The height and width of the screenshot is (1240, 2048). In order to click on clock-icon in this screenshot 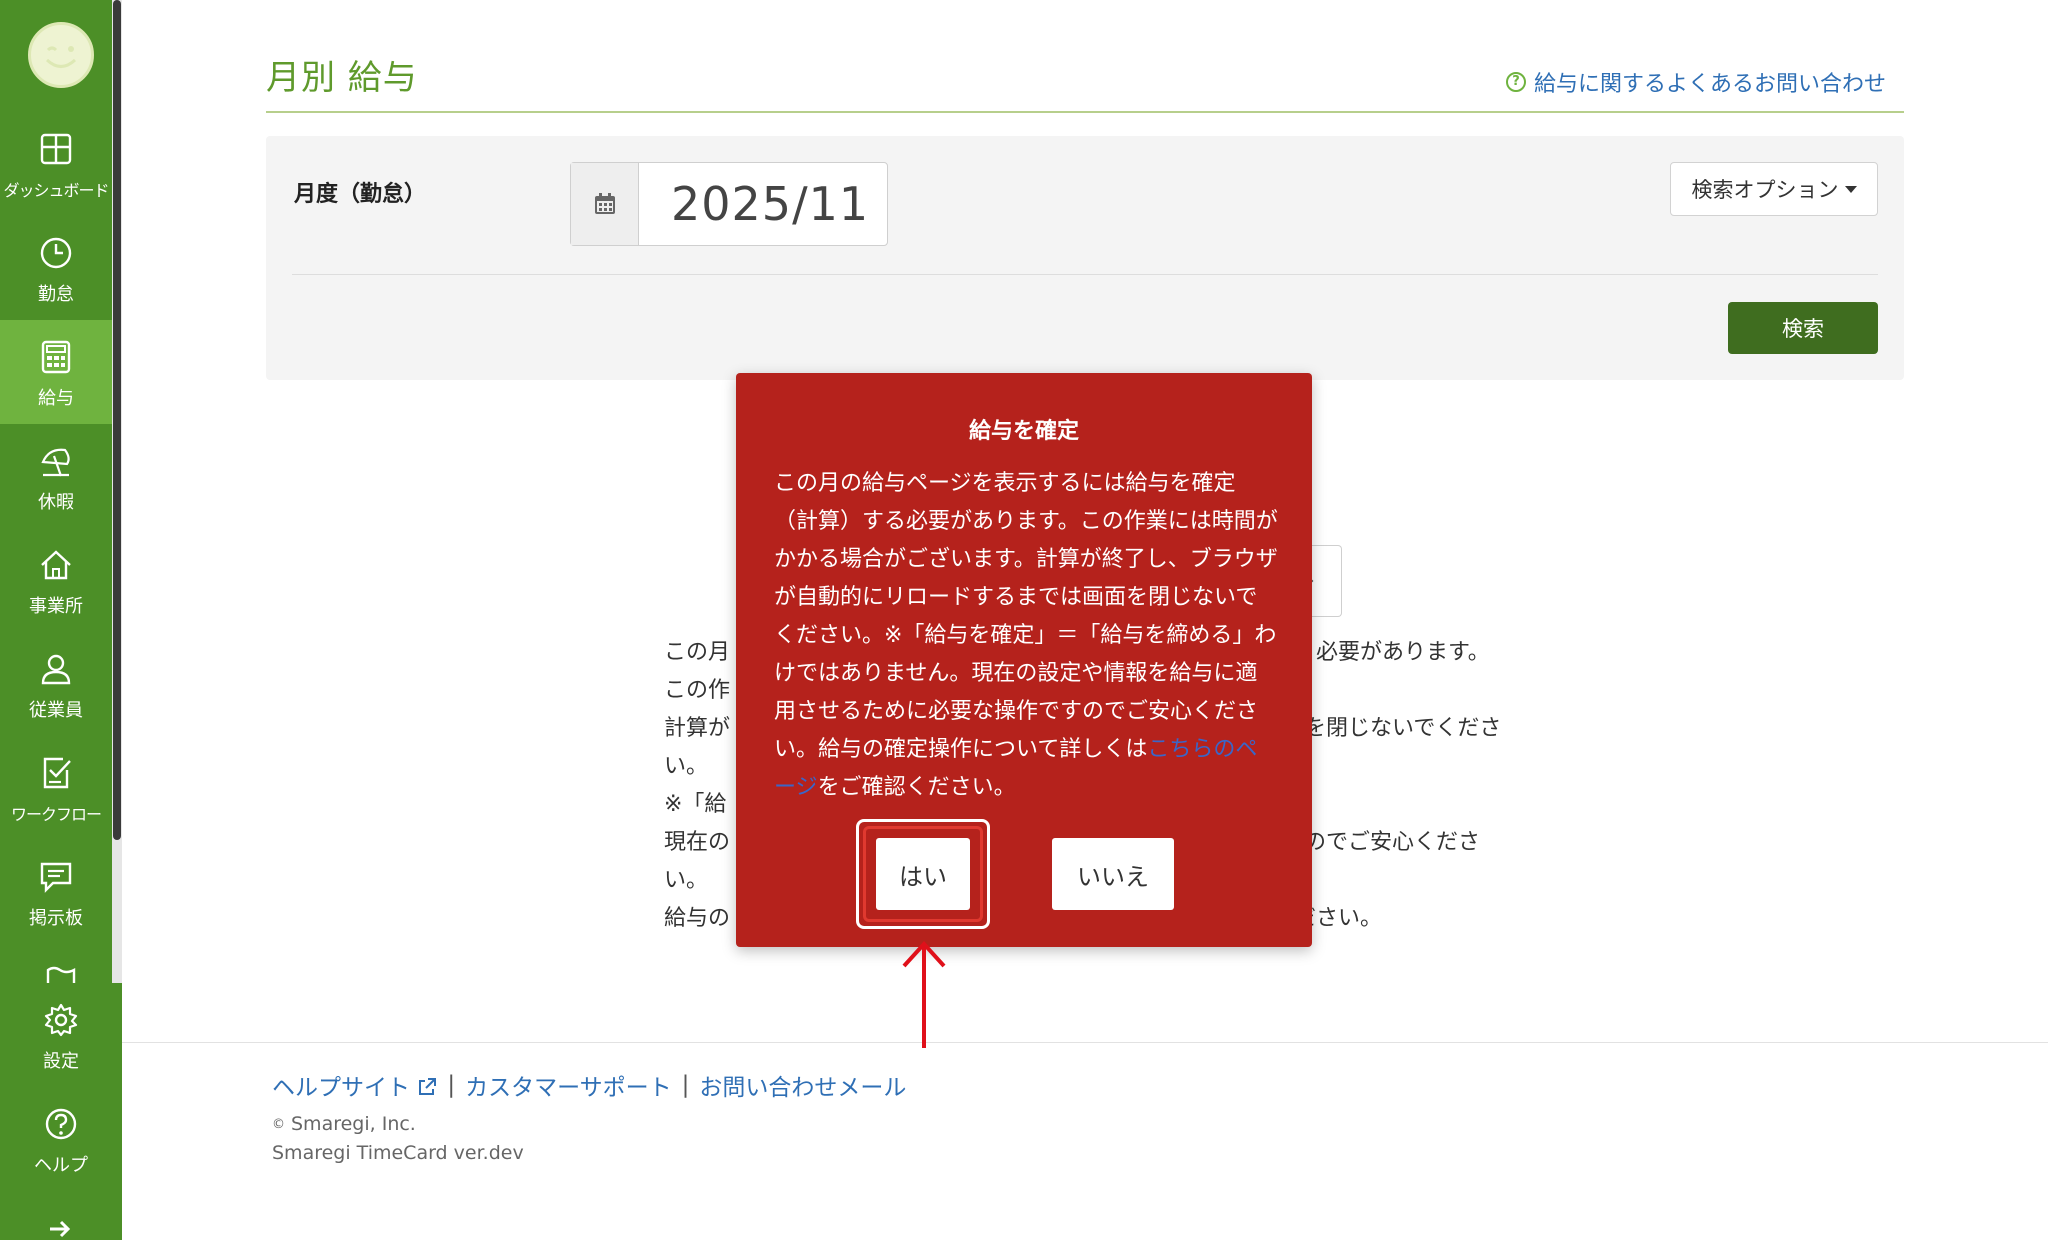, I will do `click(56, 253)`.